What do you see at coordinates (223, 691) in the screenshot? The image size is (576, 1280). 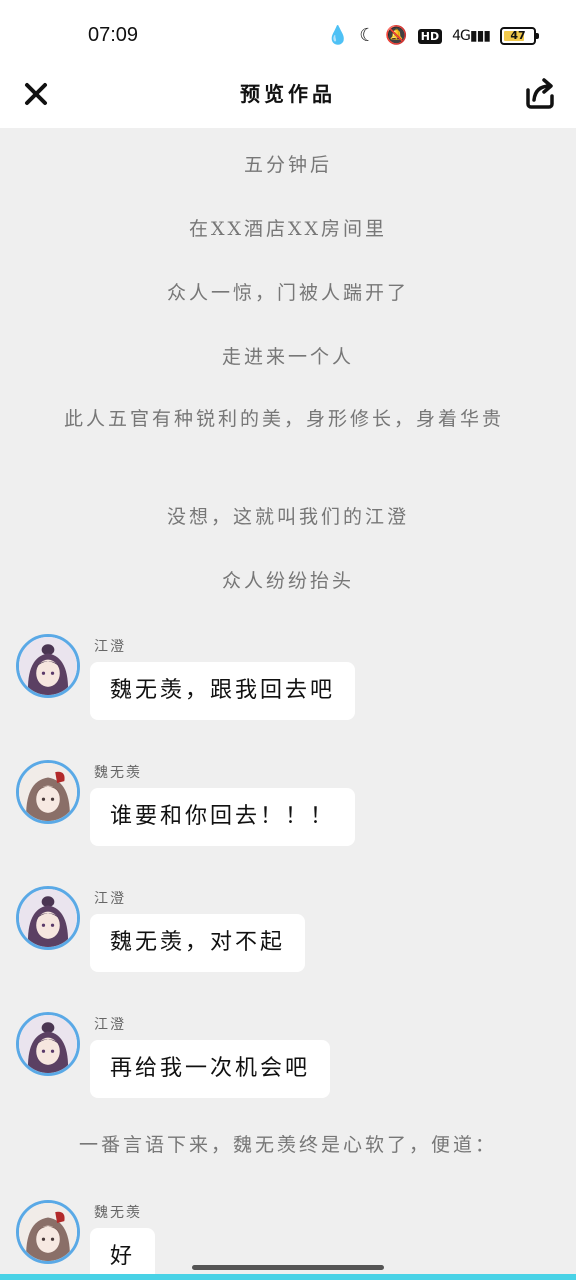 I see `message-bubble: 魏无羡，跟我回去吧` at bounding box center [223, 691].